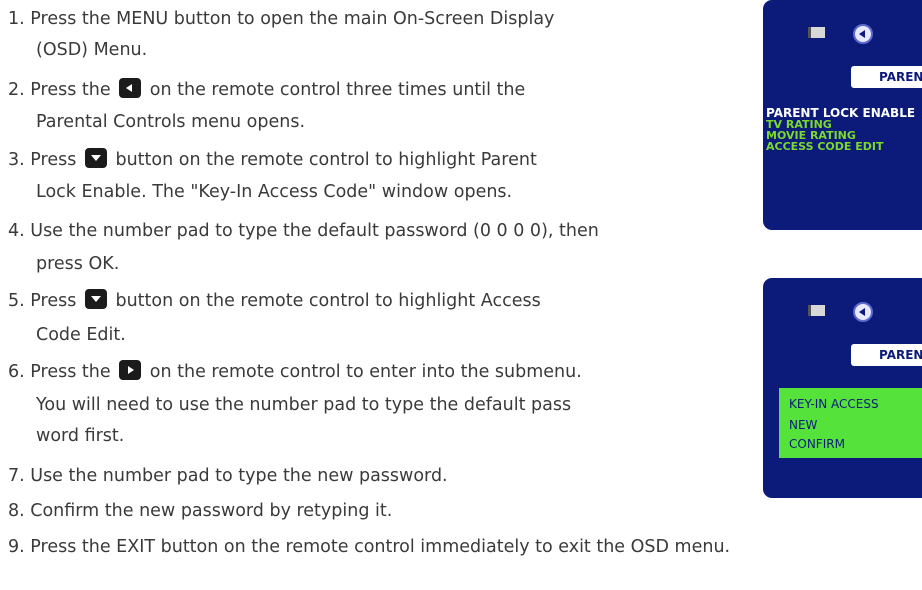  What do you see at coordinates (80, 436) in the screenshot?
I see `step-6-line-3: word first.` at bounding box center [80, 436].